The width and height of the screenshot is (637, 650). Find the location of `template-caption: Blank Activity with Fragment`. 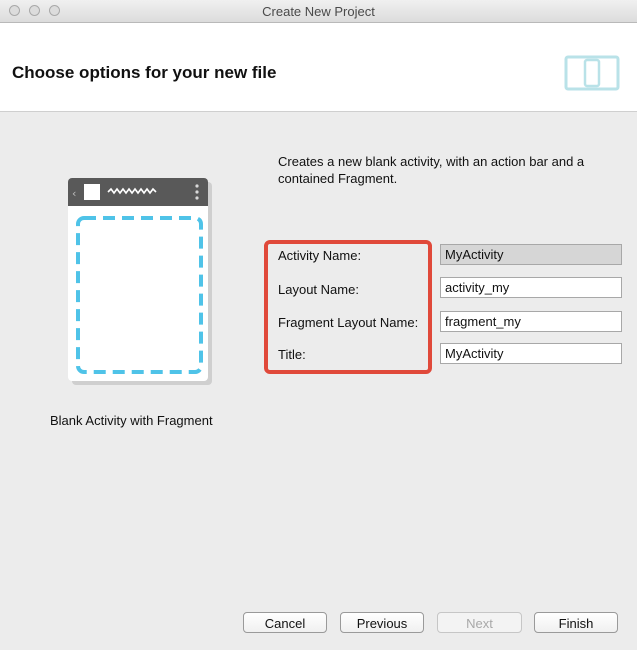

template-caption: Blank Activity with Fragment is located at coordinates (131, 420).